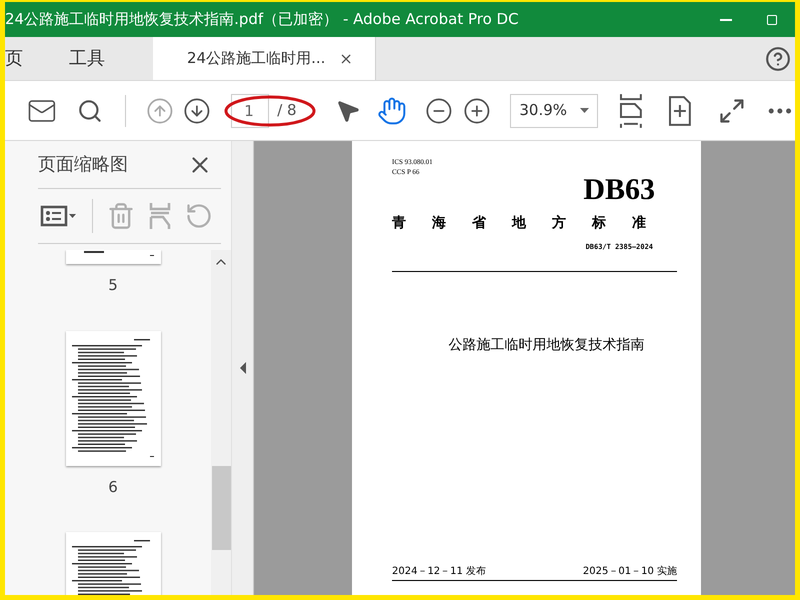 The width and height of the screenshot is (800, 600). What do you see at coordinates (58, 216) in the screenshot?
I see `list-options-icon` at bounding box center [58, 216].